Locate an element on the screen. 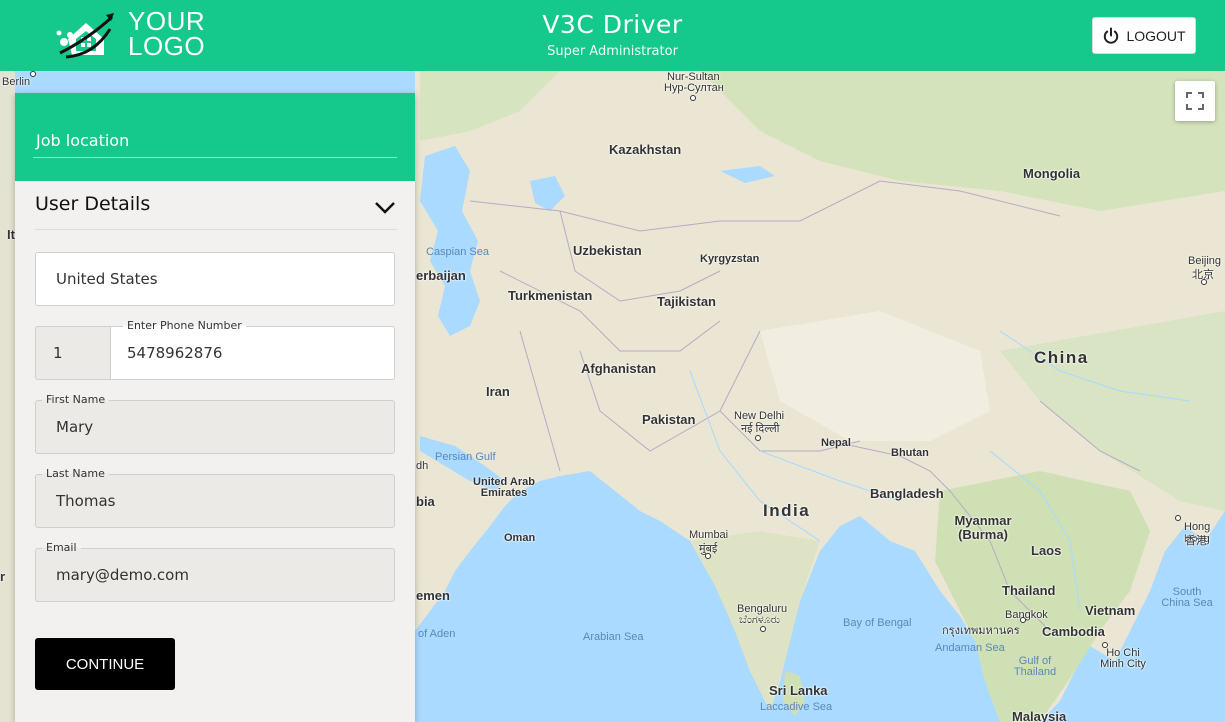 This screenshot has height=722, width=1225. map-label-caspian-sea: Caspian Sea is located at coordinates (457, 252).